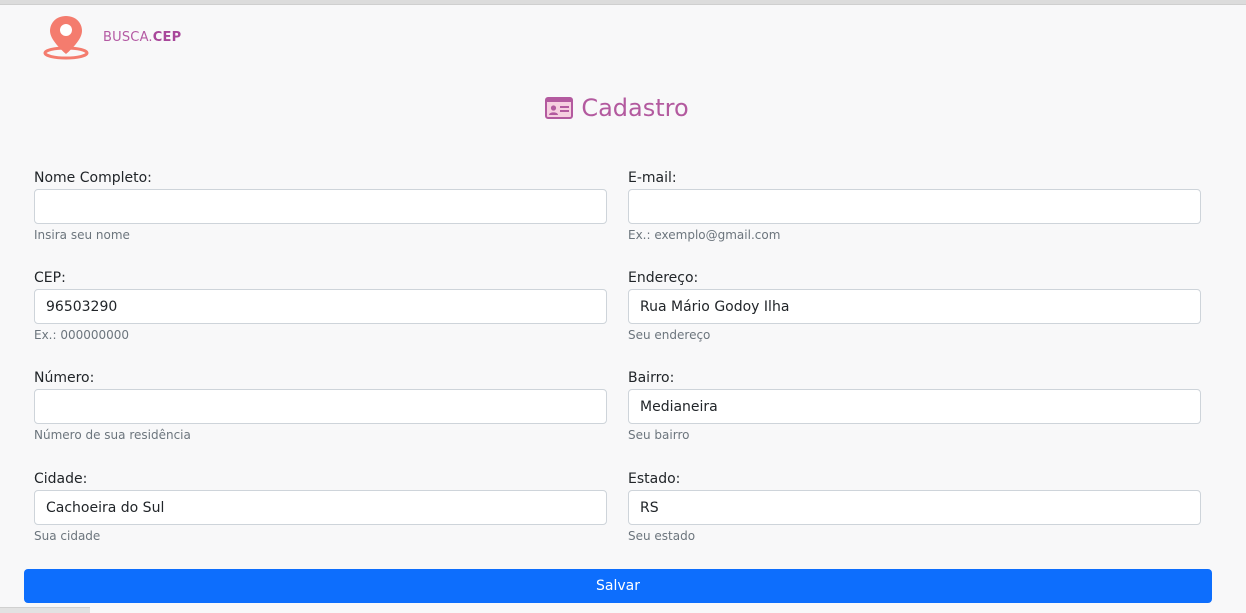 The image size is (1246, 613). I want to click on brand-name: BUSCA.CEP, so click(142, 37).